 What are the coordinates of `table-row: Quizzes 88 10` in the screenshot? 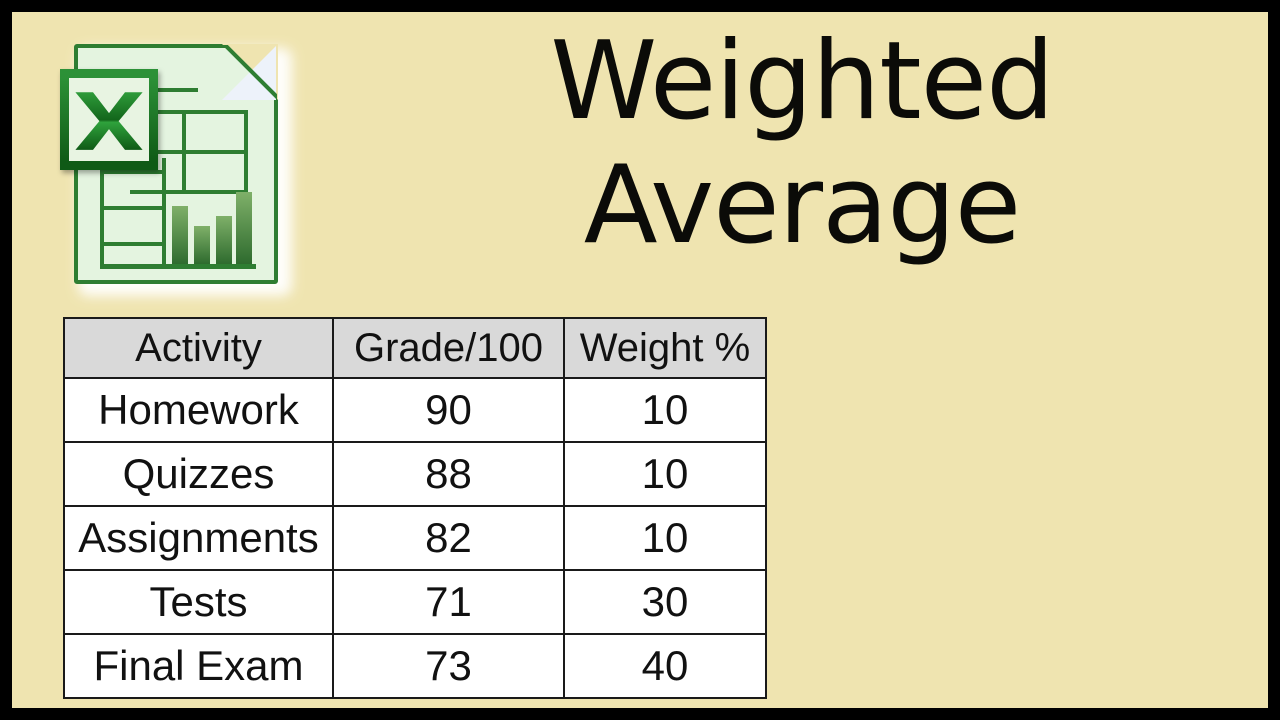 It's located at (415, 474).